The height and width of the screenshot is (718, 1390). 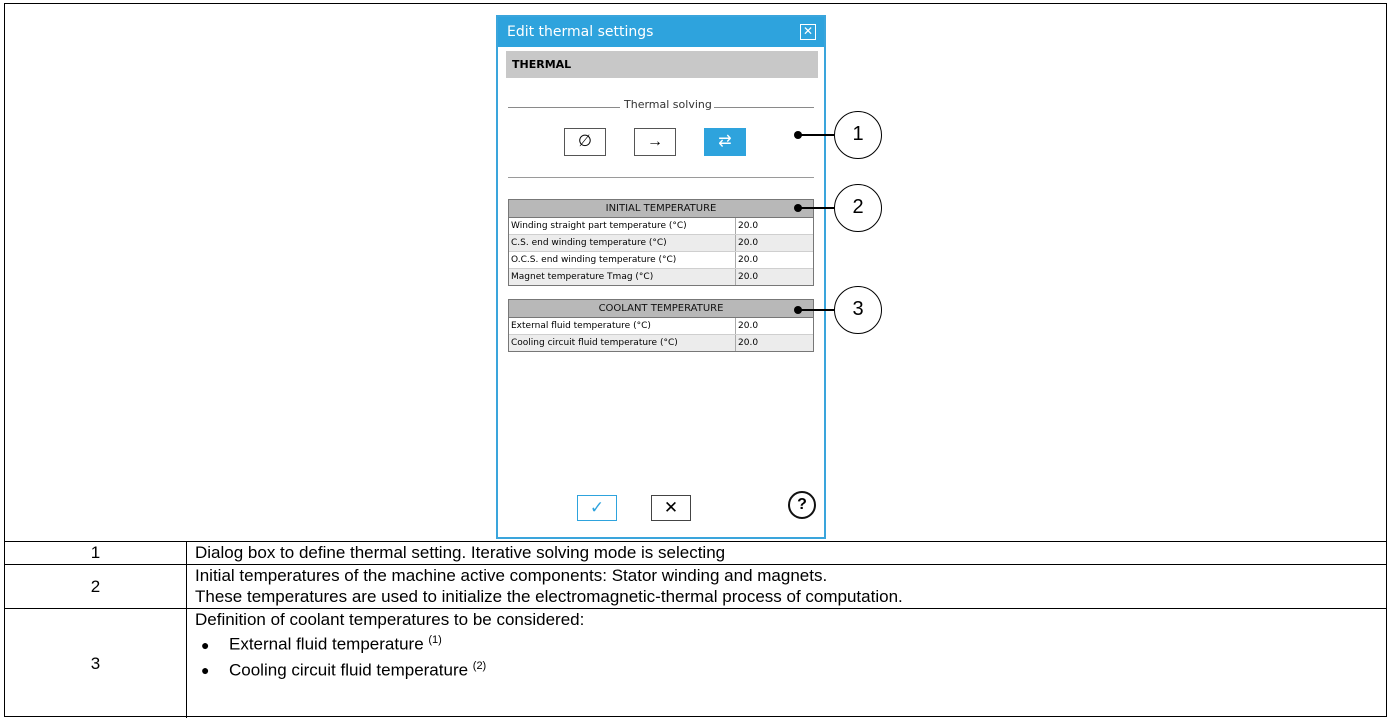 I want to click on close-icon: ✕, so click(x=808, y=32).